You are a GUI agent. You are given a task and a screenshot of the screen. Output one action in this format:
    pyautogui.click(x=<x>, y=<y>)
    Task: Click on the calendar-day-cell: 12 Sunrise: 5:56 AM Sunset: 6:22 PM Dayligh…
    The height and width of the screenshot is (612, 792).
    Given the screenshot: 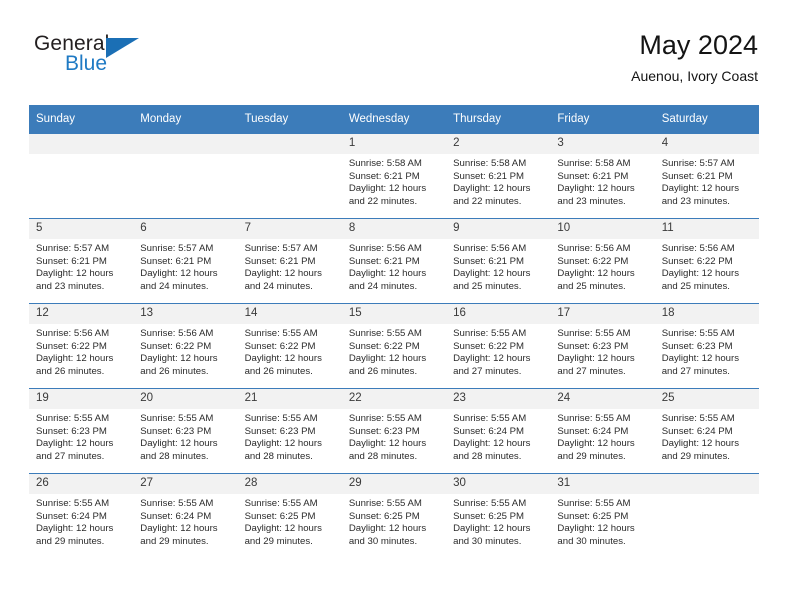 What is the action you would take?
    pyautogui.click(x=81, y=346)
    